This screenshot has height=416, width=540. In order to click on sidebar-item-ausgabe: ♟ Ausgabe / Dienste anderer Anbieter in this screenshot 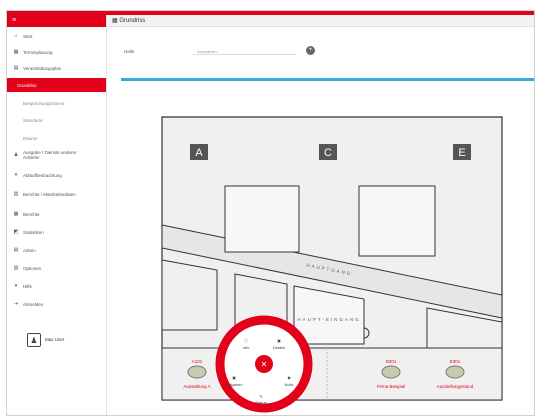, I will do `click(56, 155)`.